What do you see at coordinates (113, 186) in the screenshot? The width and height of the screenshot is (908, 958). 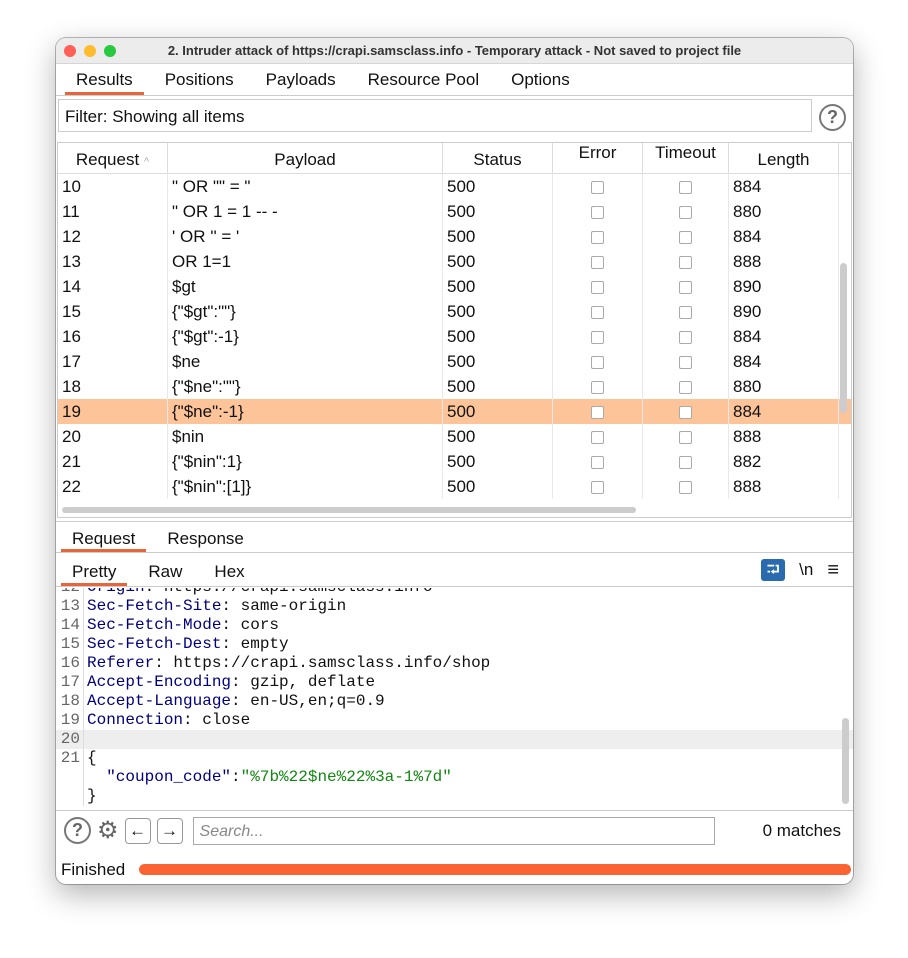 I see `cell-request: 10` at bounding box center [113, 186].